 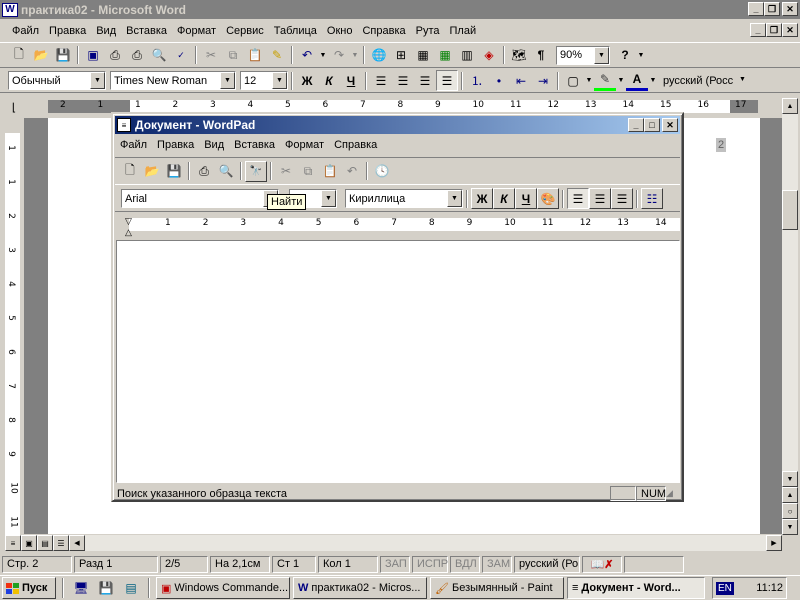 I want to click on wp-menu-file: Файл, so click(x=133, y=145).